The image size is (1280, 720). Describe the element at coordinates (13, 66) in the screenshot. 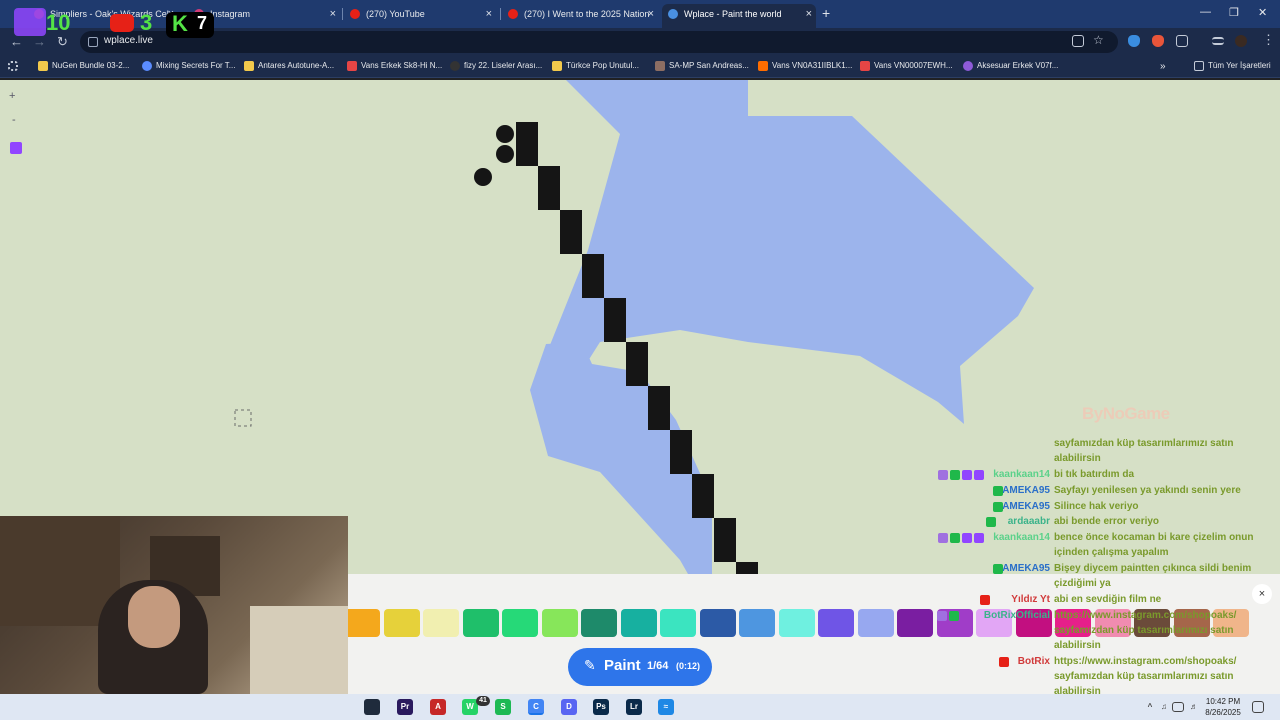

I see `apps-grid-icon` at that location.